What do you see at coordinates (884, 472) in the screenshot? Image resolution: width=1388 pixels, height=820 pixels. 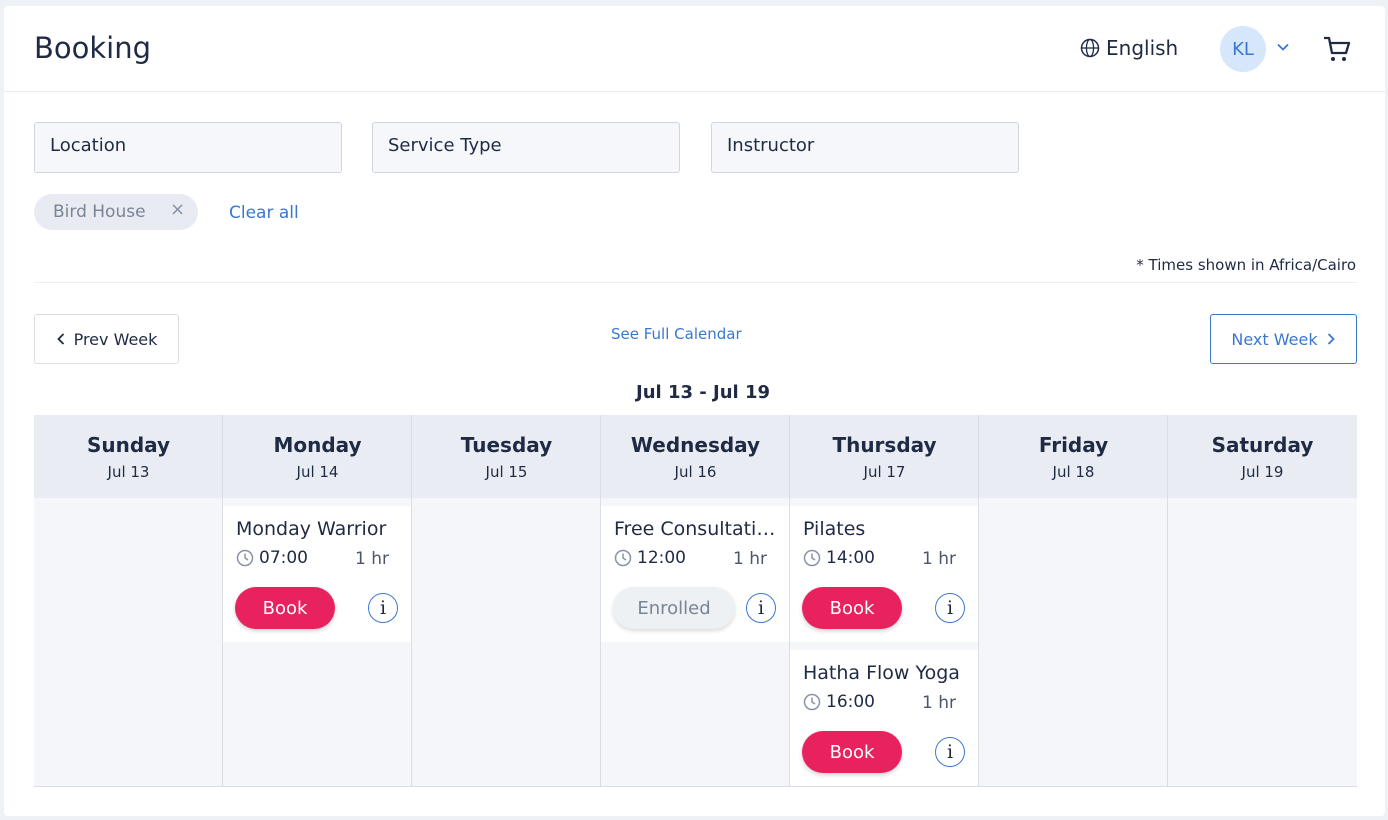 I see `day-date: Jul 17` at bounding box center [884, 472].